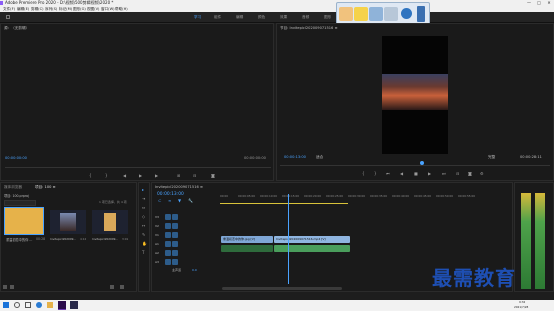  Describe the element at coordinates (138, 166) in the screenshot. I see `source-scrubber` at that location.